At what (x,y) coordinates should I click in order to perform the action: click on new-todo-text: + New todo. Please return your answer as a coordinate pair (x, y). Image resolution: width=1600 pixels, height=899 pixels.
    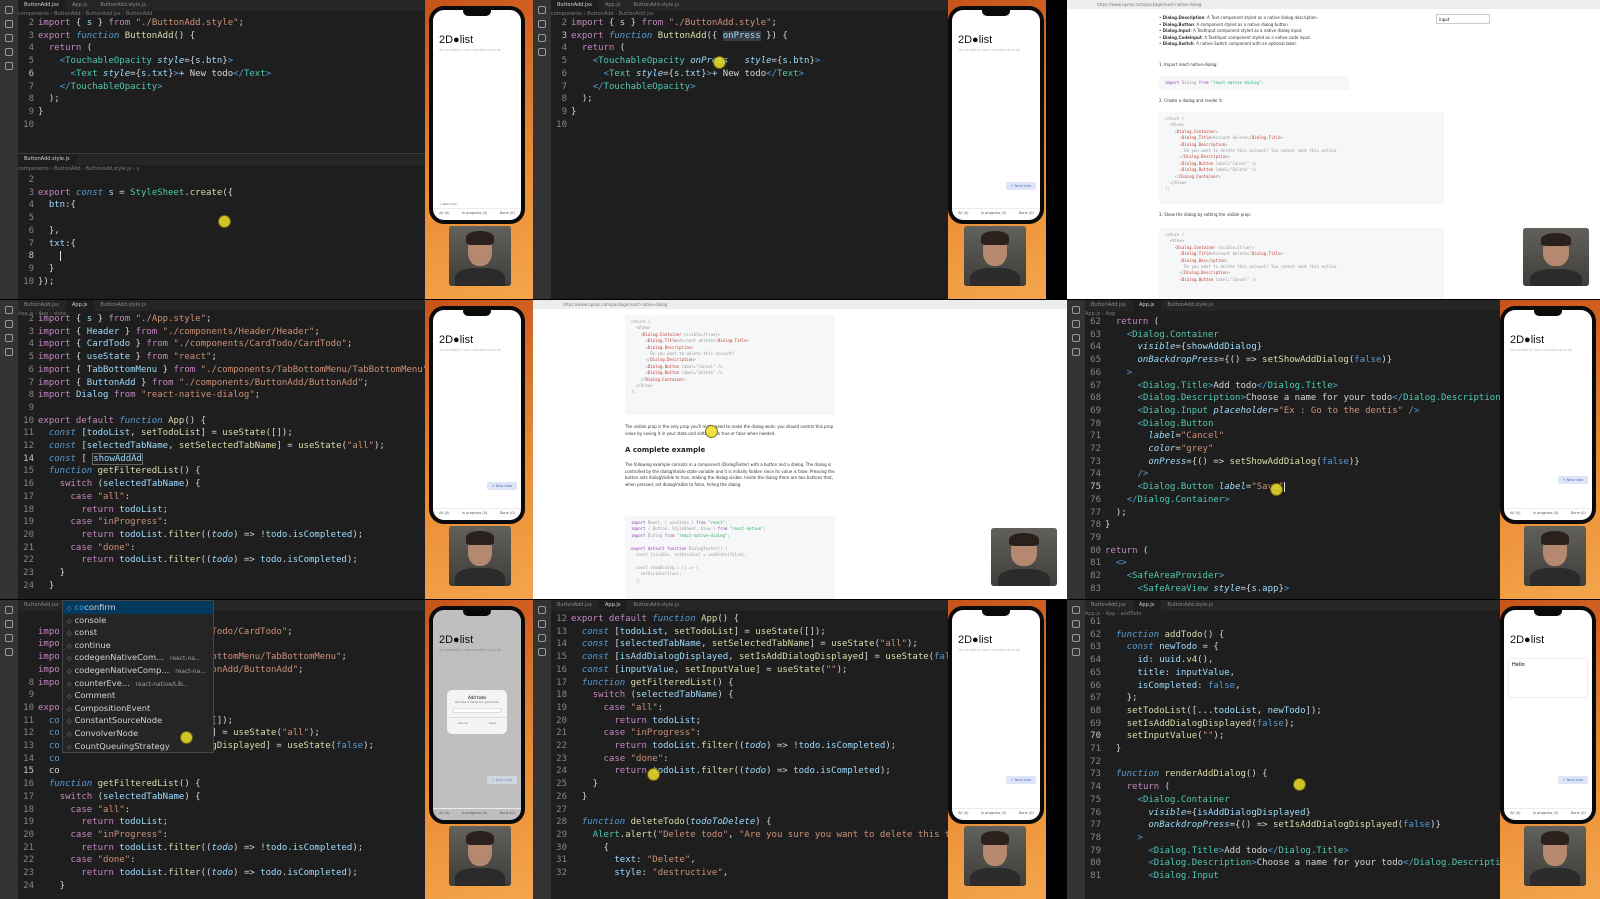
    Looking at the image, I should click on (448, 204).